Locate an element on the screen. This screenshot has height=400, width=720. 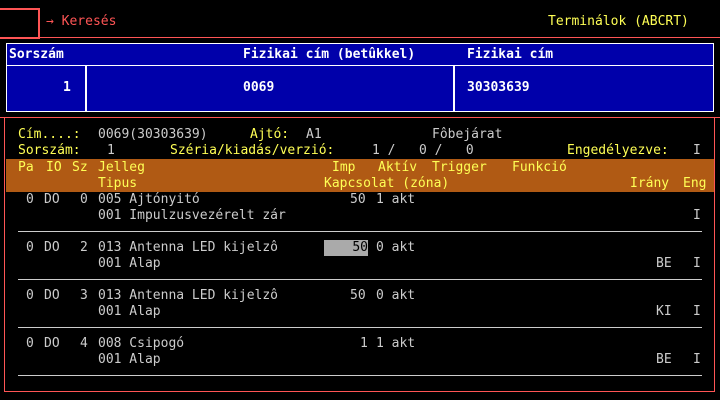
cell-sz: 0 is located at coordinates (84, 199).